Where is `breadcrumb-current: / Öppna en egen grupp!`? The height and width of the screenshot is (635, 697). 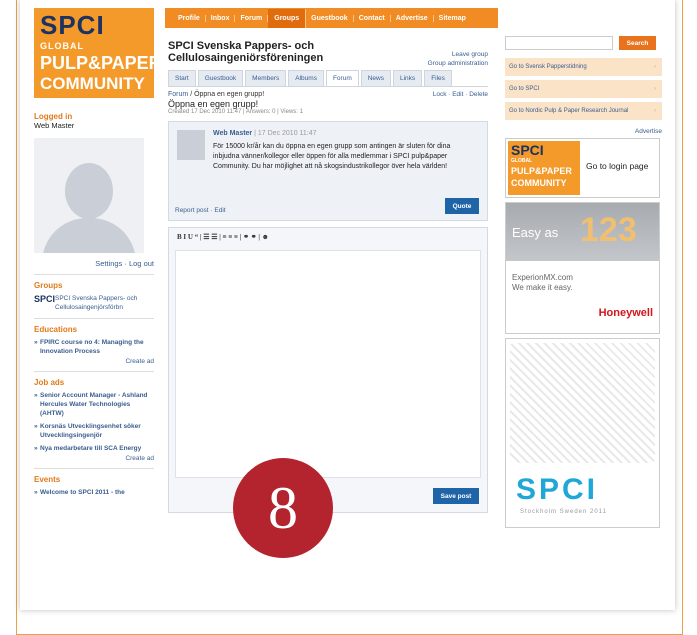 breadcrumb-current: / Öppna en egen grupp! is located at coordinates (227, 94).